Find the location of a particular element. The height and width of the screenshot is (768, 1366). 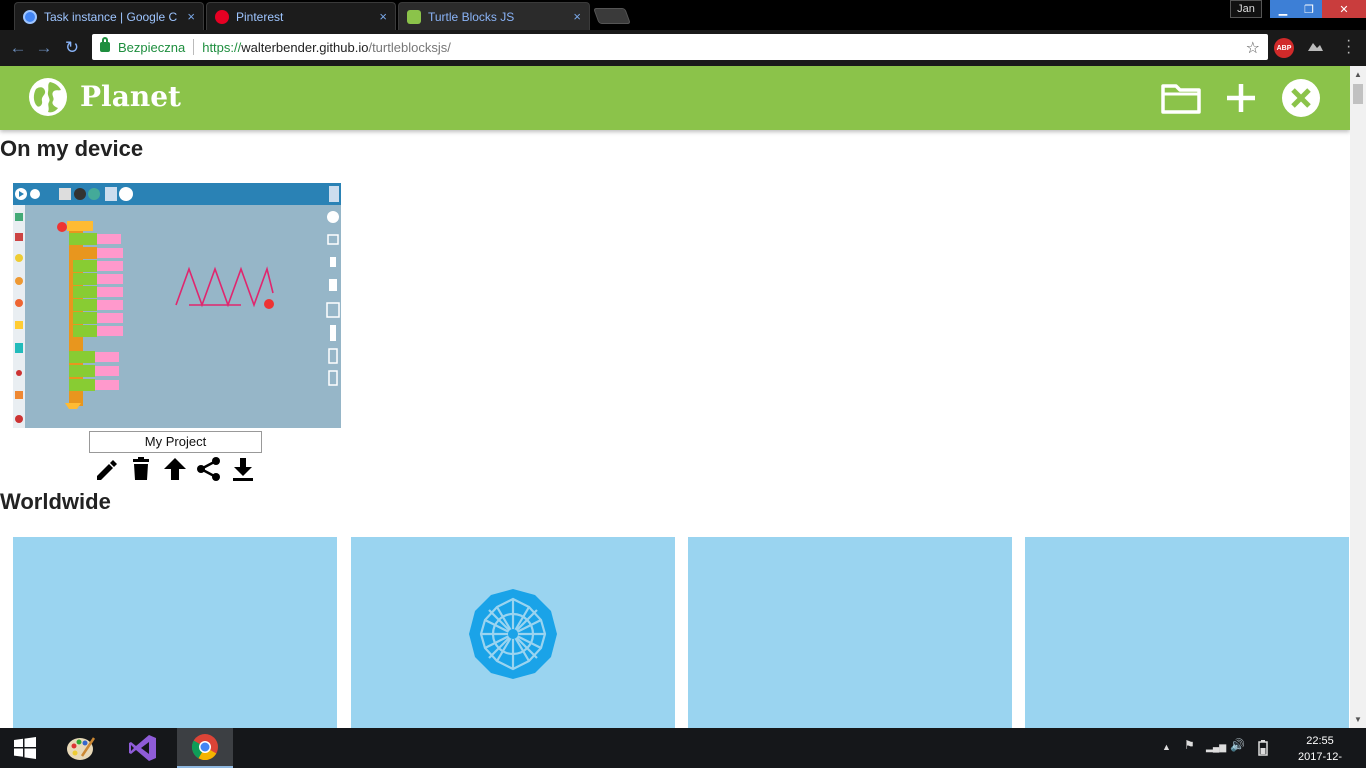

tab-task-instance: Task instance | Google C × is located at coordinates (109, 16).